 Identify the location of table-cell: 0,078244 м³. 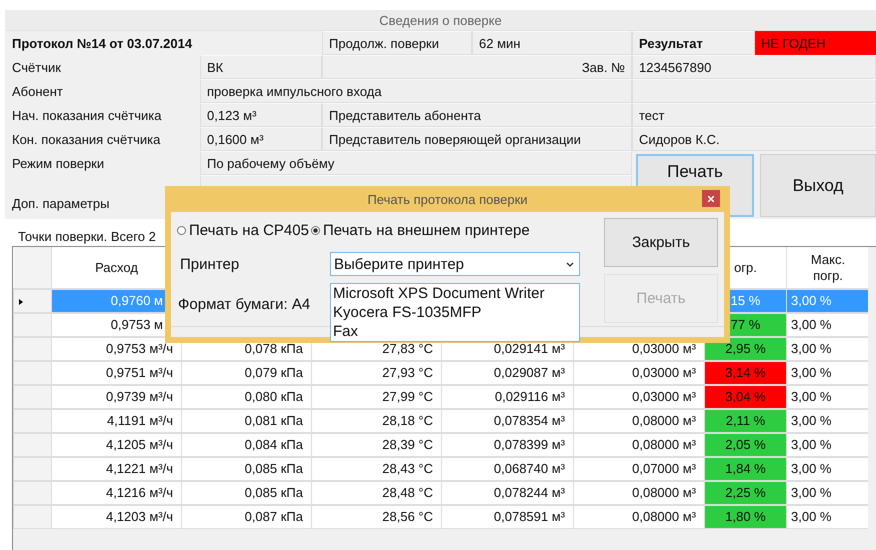
(529, 492).